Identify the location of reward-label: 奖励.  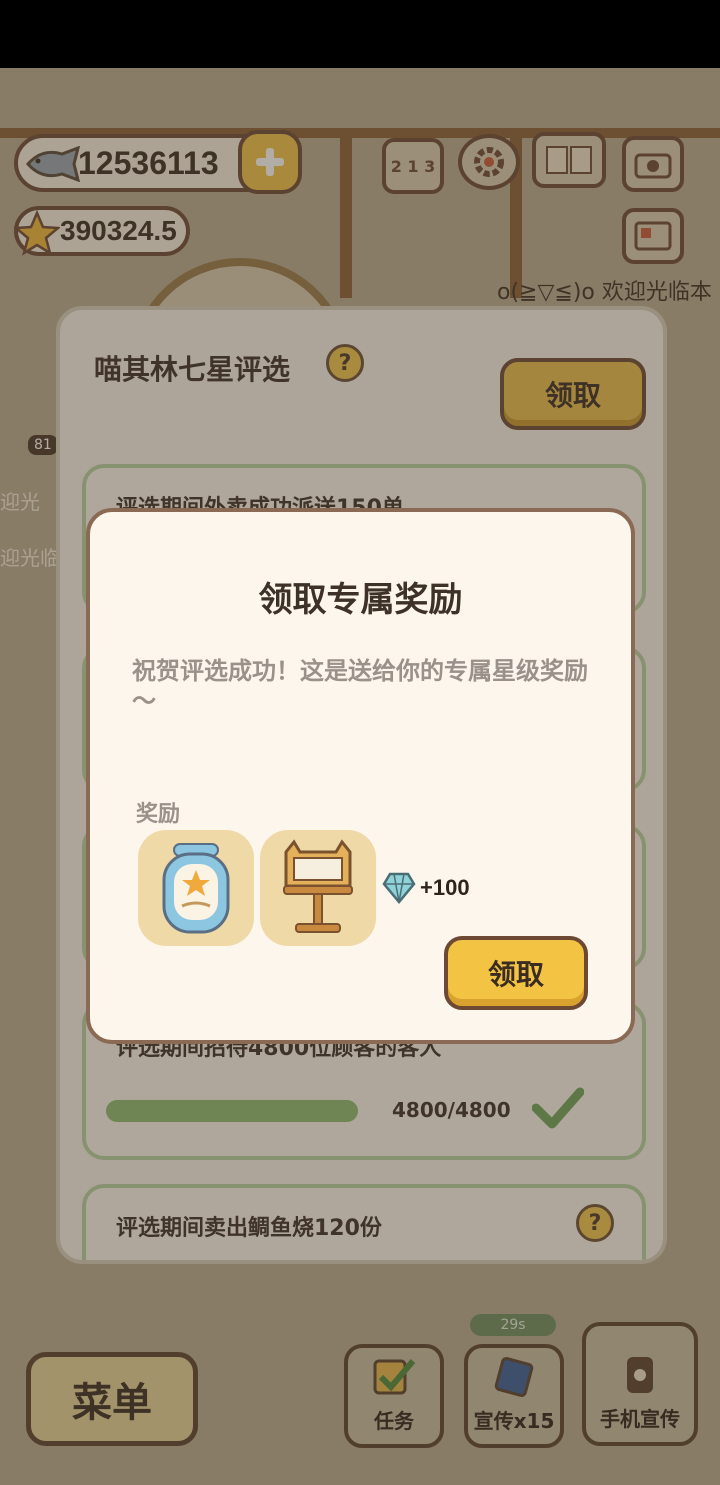
(158, 814).